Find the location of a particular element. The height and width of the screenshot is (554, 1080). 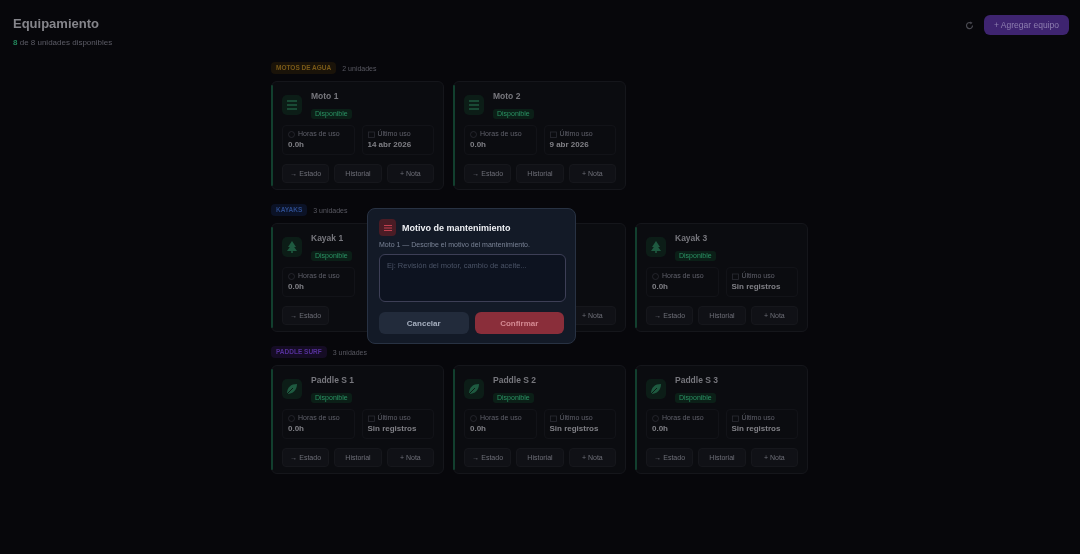

equipment-name: Paddle S 2 is located at coordinates (514, 380).